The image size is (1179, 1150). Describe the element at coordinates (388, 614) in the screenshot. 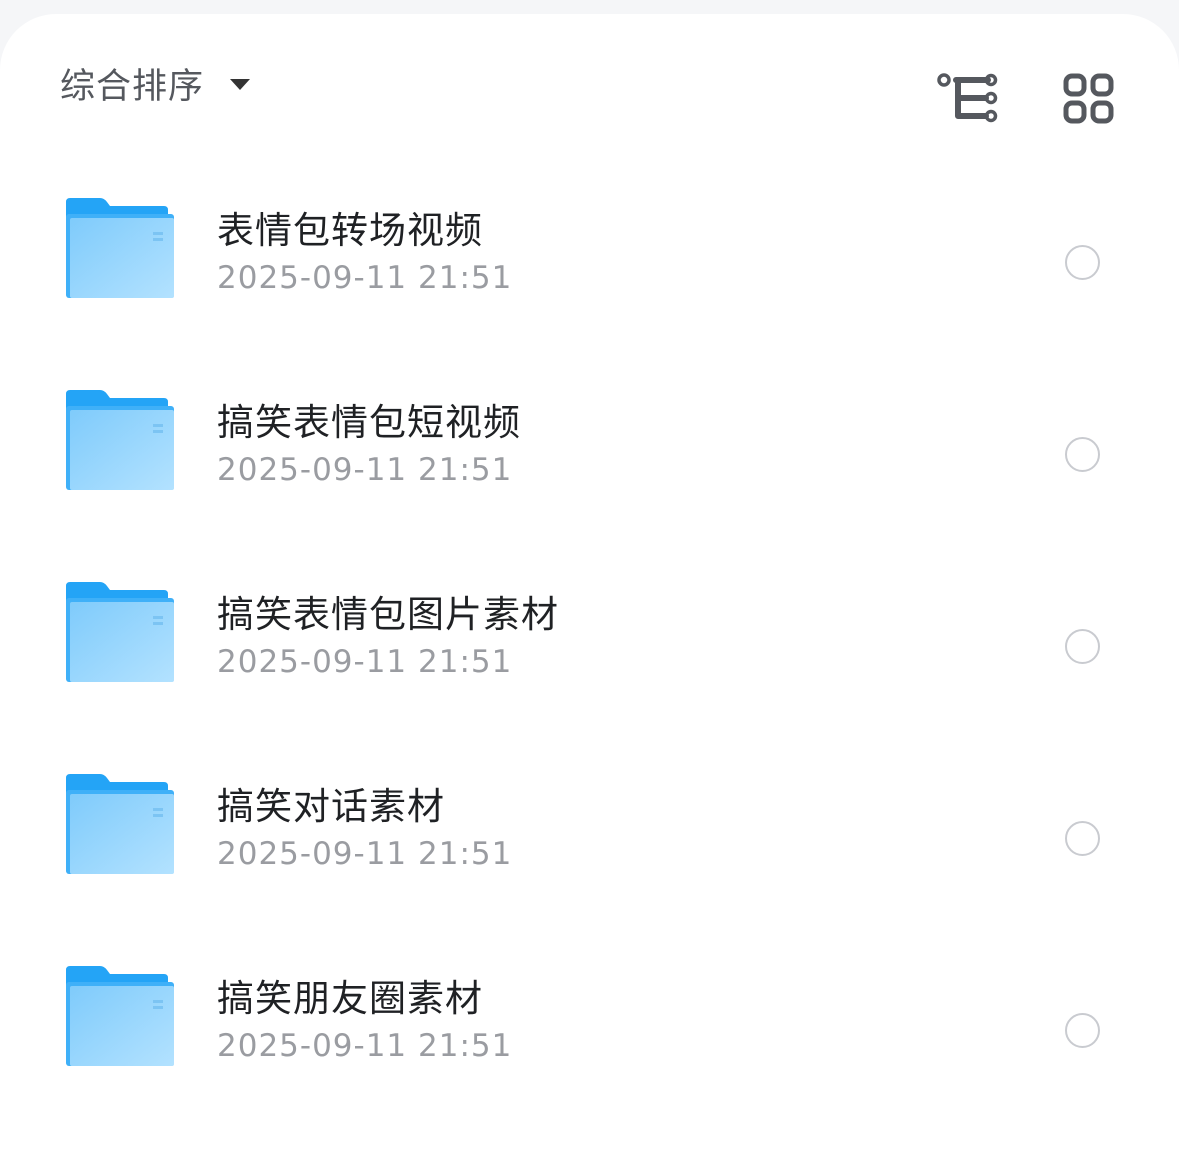

I see `folder-name: 搞笑表情包图片素材` at that location.